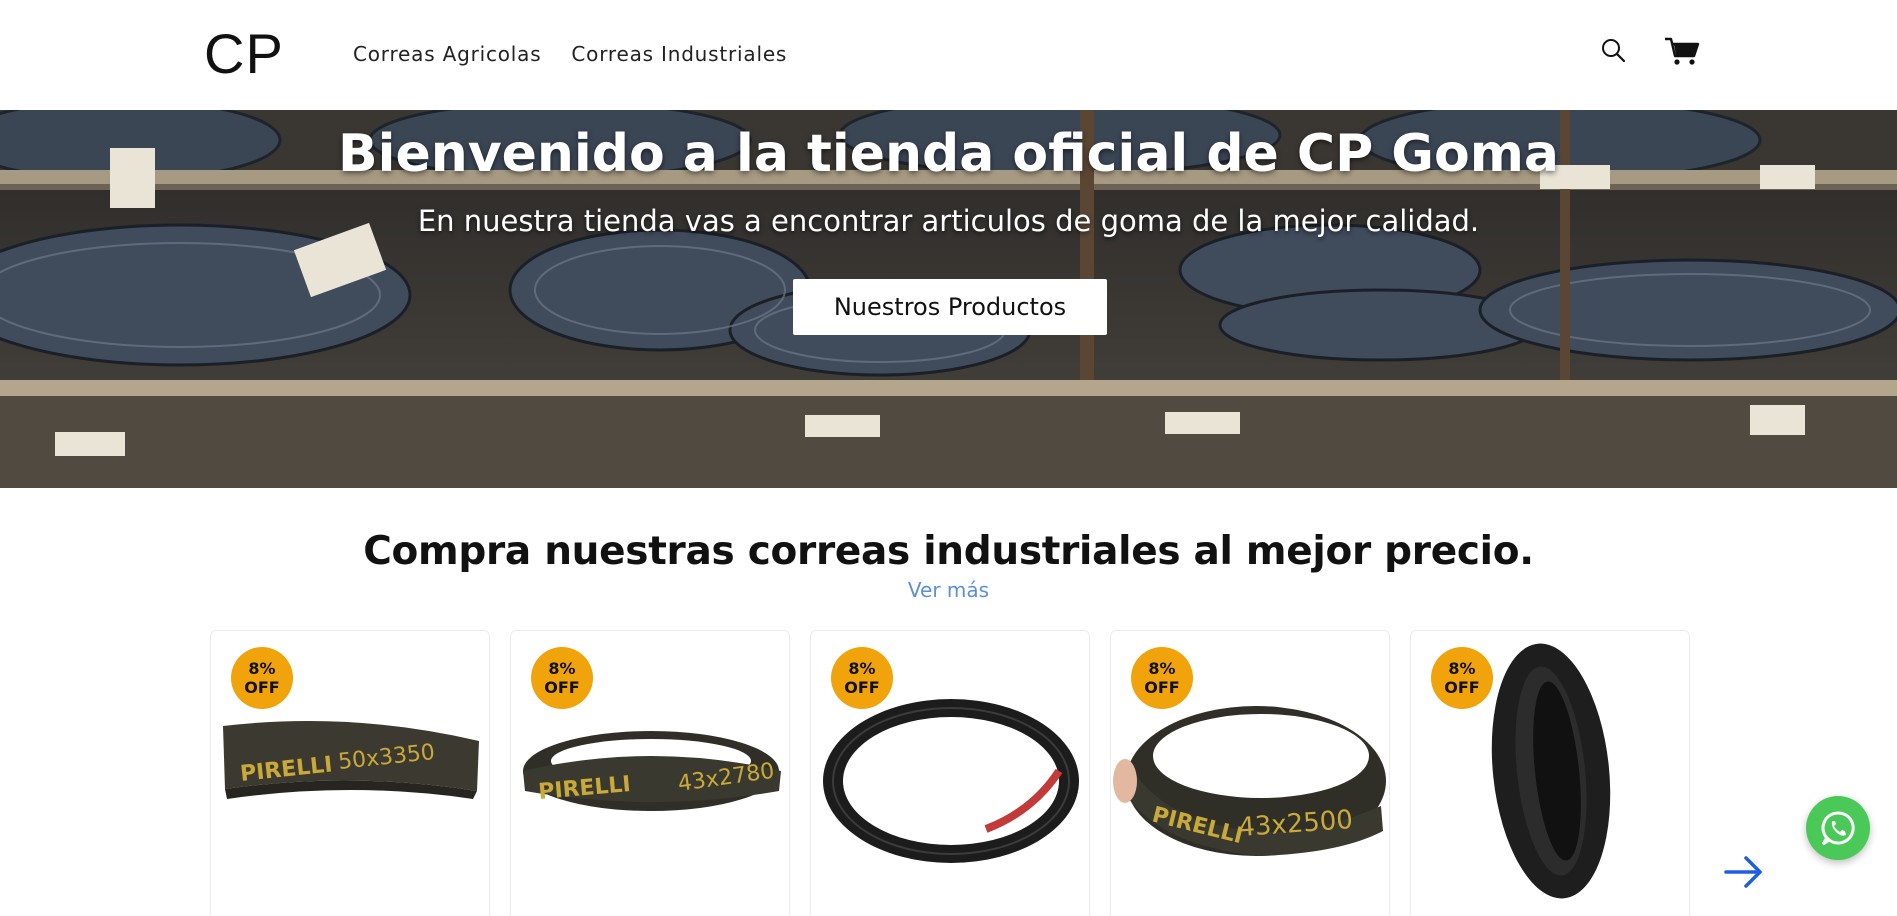  Describe the element at coordinates (650, 773) in the screenshot. I see `product-card: PIRELLI 43x2780 8% OFF` at that location.